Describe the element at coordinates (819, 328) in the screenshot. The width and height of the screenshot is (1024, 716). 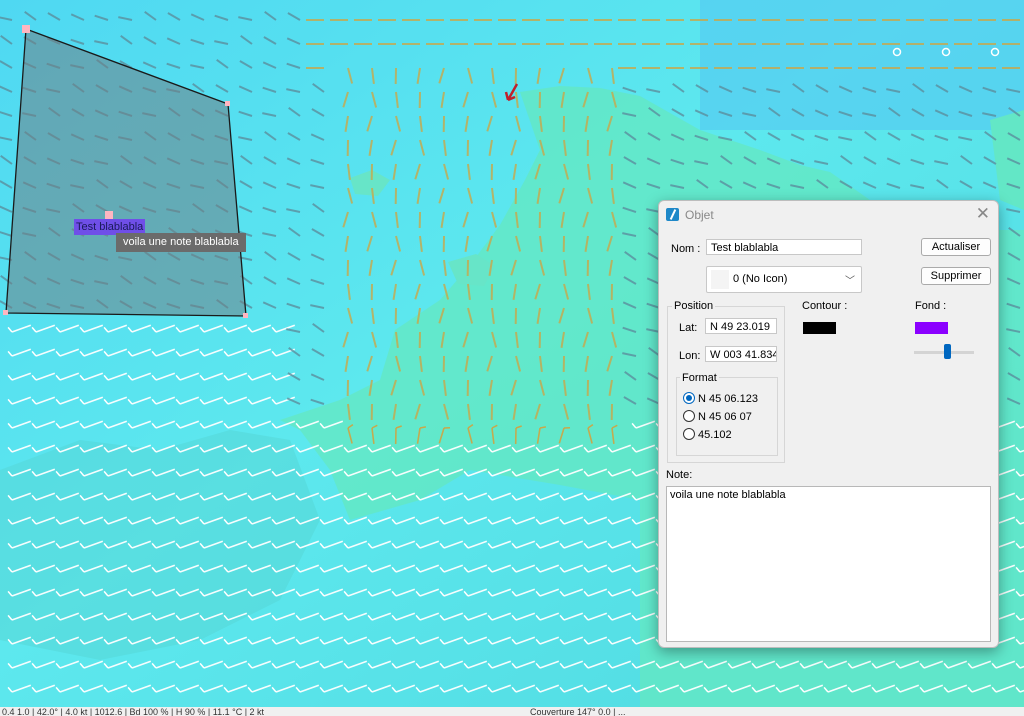
I see `contour-color-swatch` at that location.